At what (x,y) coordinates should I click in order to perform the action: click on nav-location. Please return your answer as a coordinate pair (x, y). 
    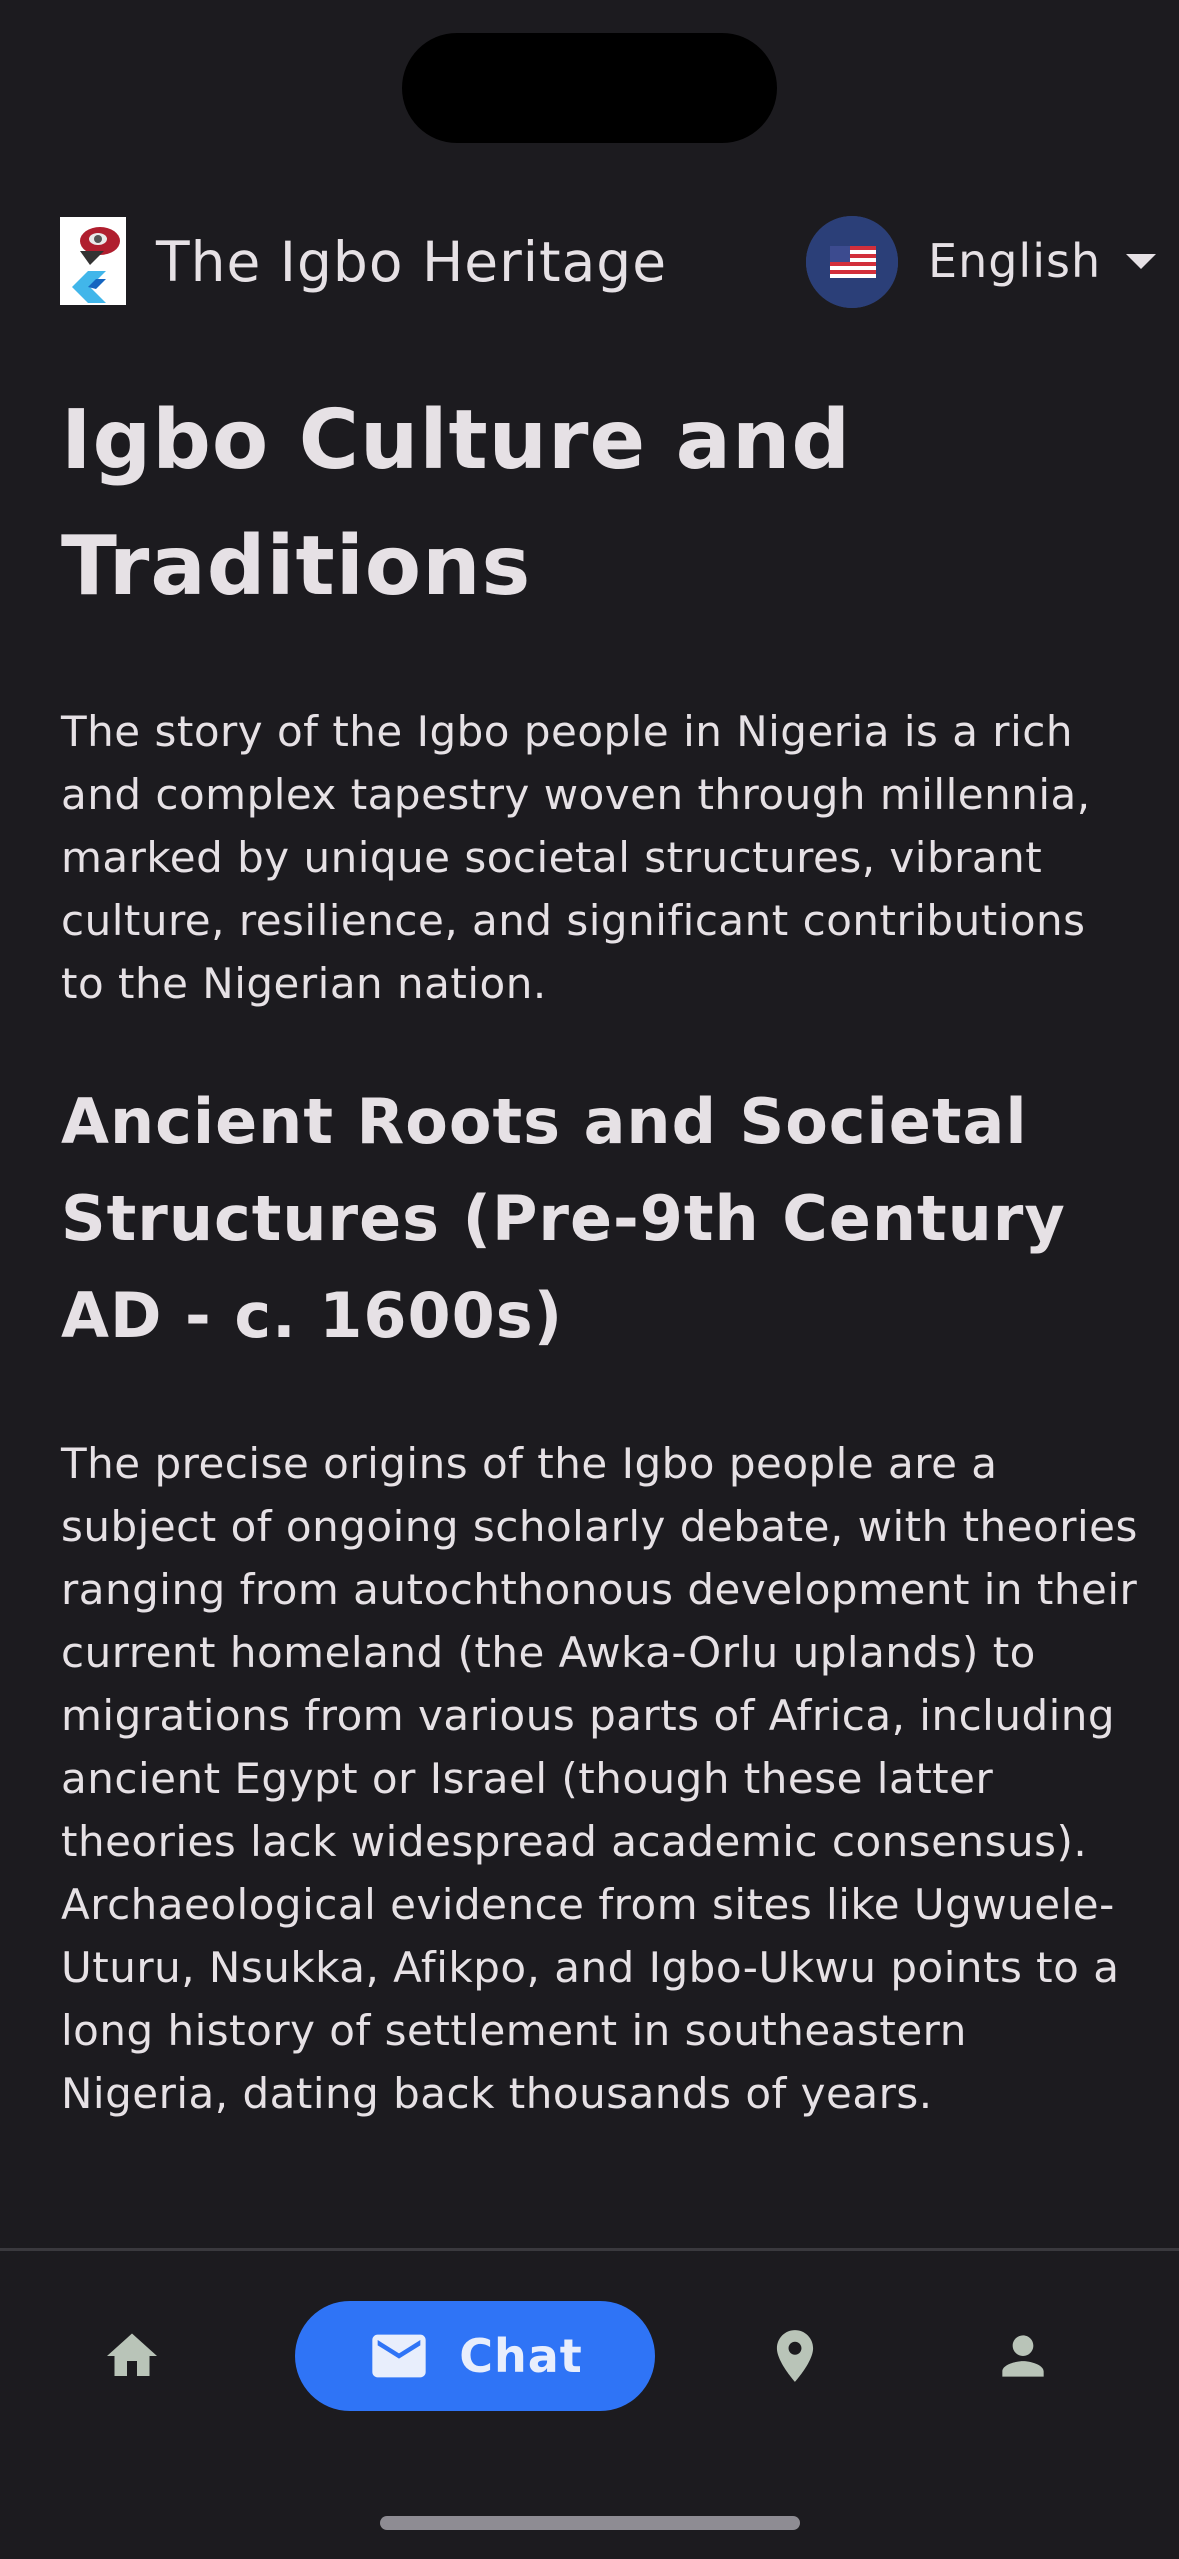
    Looking at the image, I should click on (795, 2356).